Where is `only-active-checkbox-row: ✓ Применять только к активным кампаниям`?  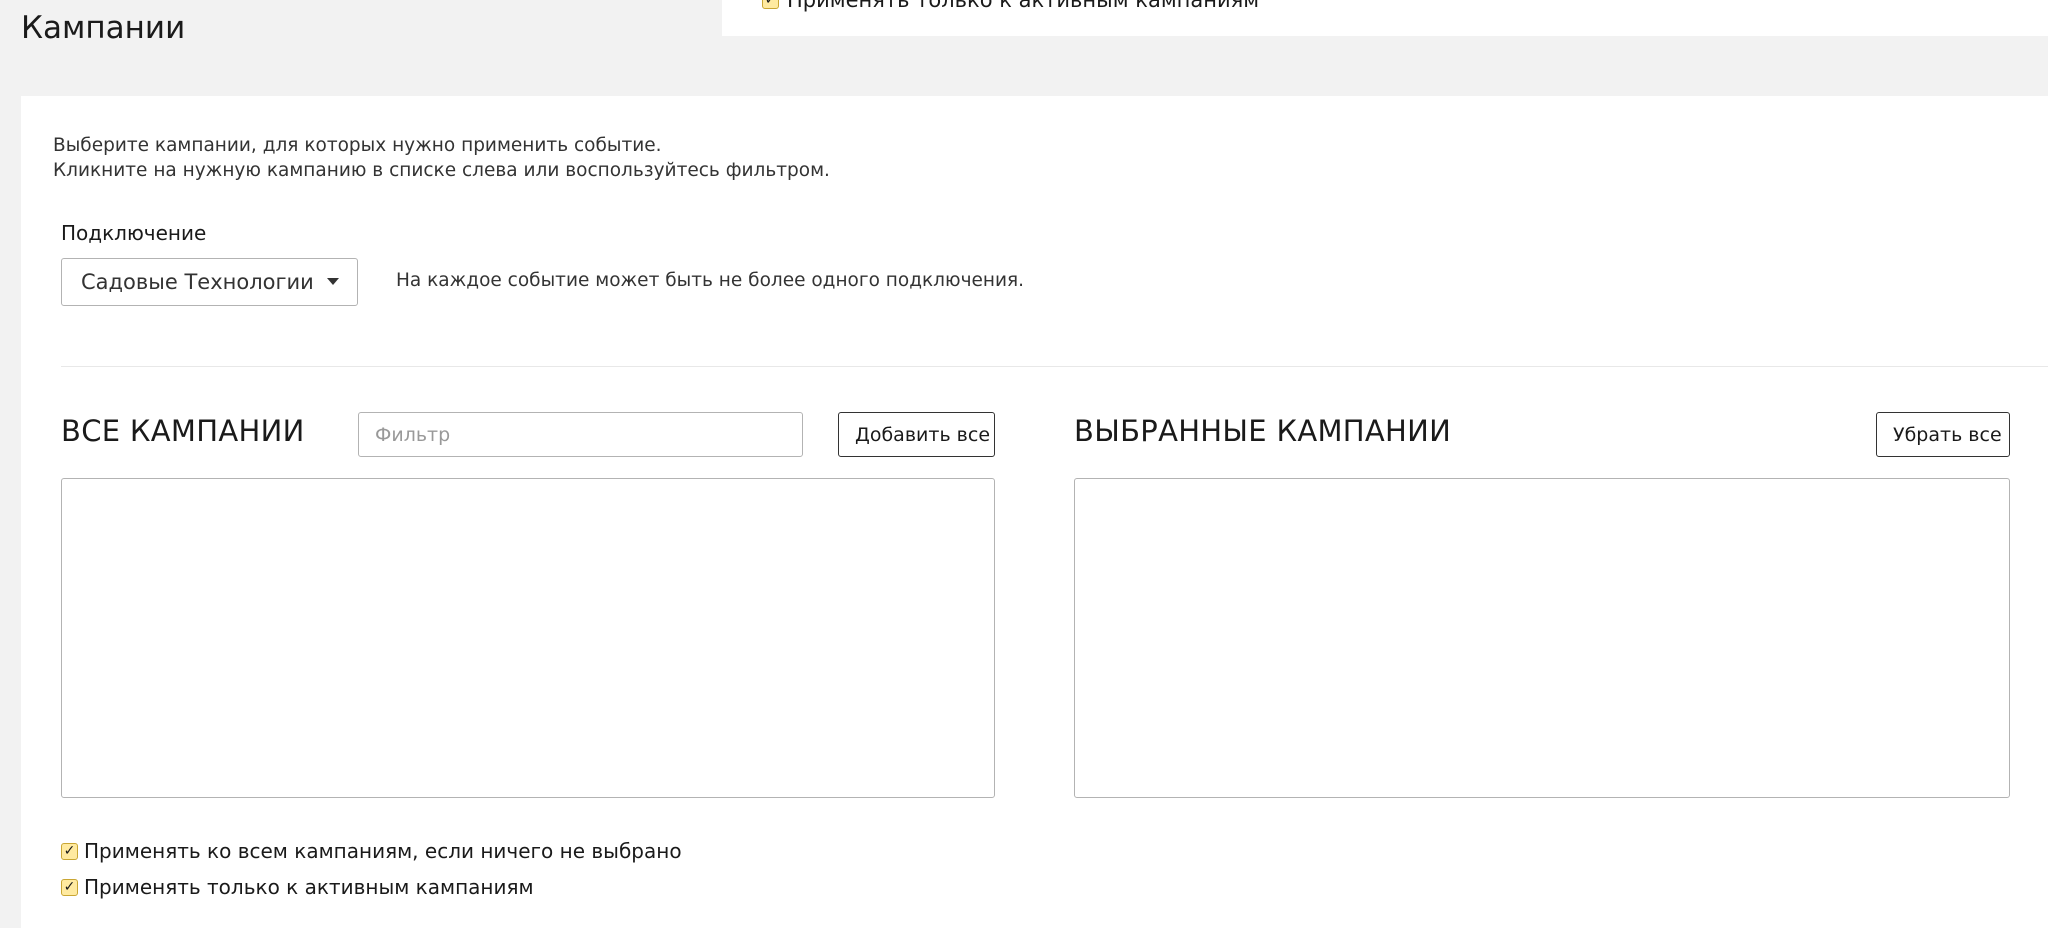
only-active-checkbox-row: ✓ Применять только к активным кампаниям is located at coordinates (297, 887).